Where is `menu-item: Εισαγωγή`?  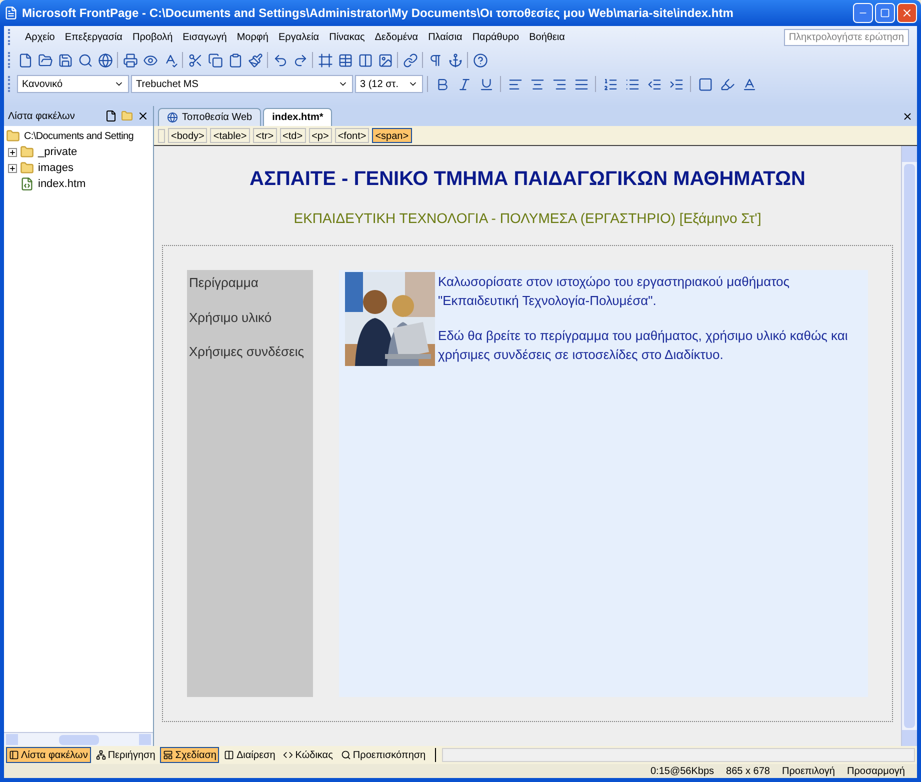
menu-item: Εισαγωγή is located at coordinates (204, 37).